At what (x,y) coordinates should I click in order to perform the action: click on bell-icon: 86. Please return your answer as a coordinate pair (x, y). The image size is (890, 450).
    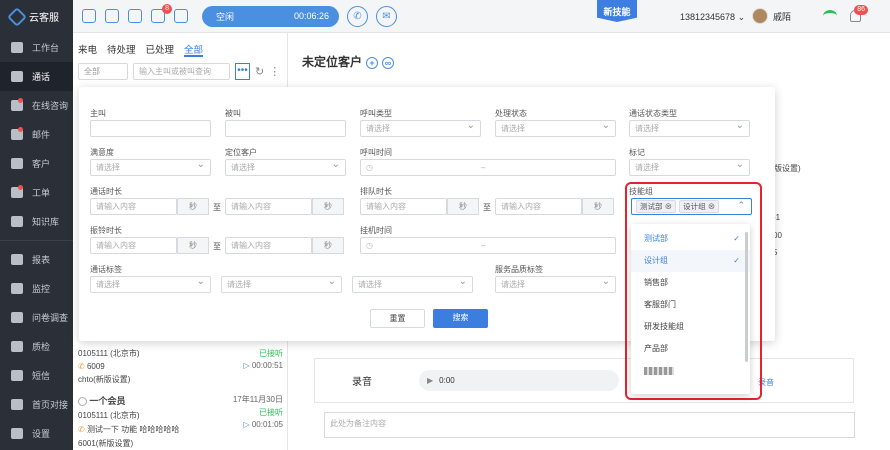
    Looking at the image, I should click on (859, 13).